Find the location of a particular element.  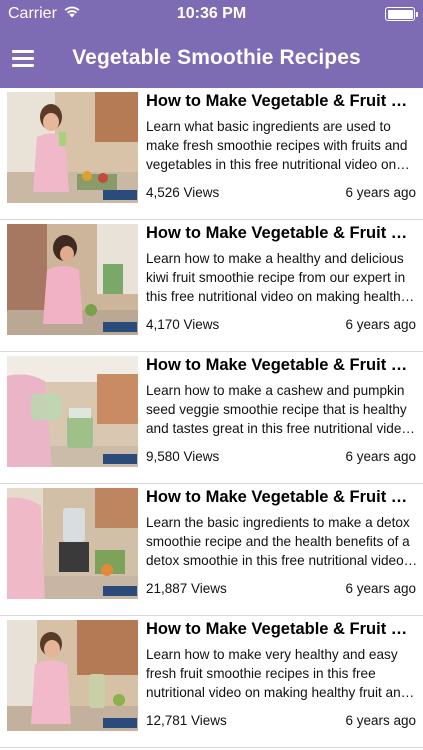

nav-bar: Vegetable Smoothie Recipes is located at coordinates (211, 58).